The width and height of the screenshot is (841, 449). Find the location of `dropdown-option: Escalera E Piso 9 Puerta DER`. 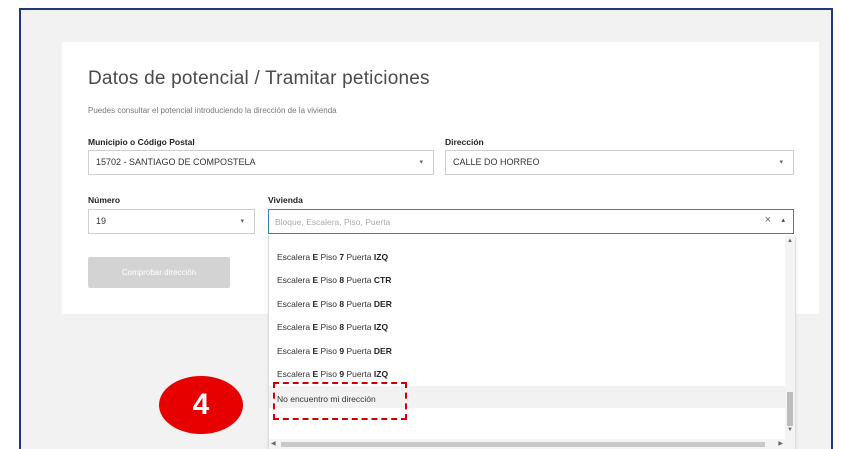

dropdown-option: Escalera E Piso 9 Puerta DER is located at coordinates (334, 351).